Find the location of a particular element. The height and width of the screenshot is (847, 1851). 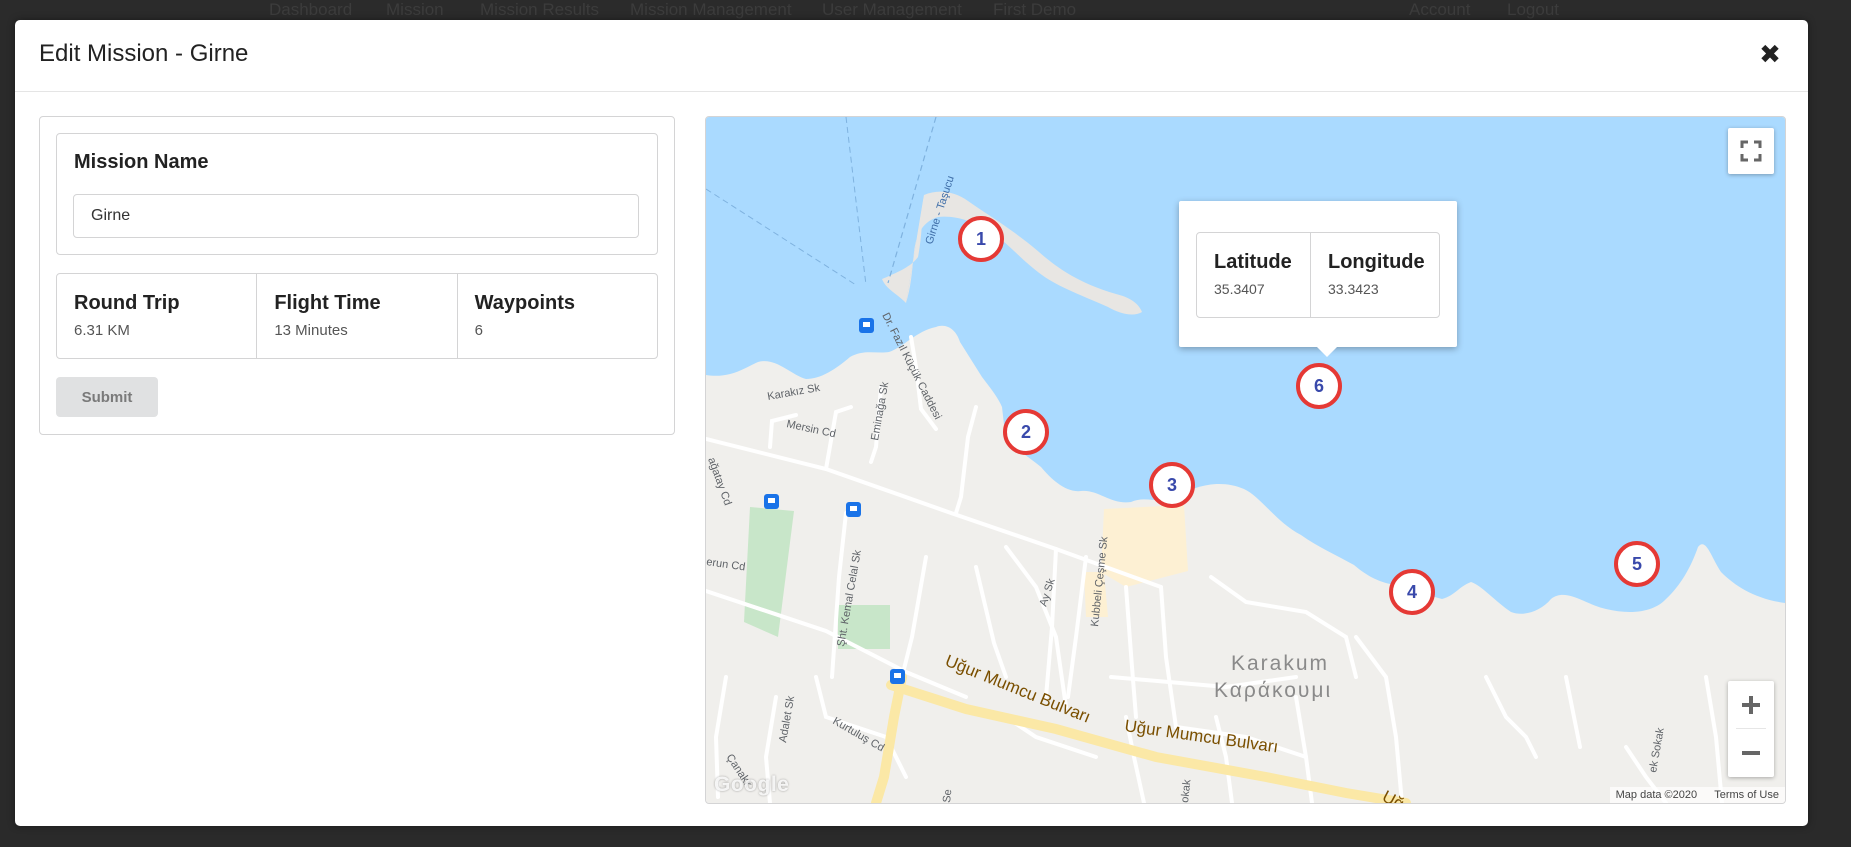

label-karakum: Karakum is located at coordinates (1280, 663).